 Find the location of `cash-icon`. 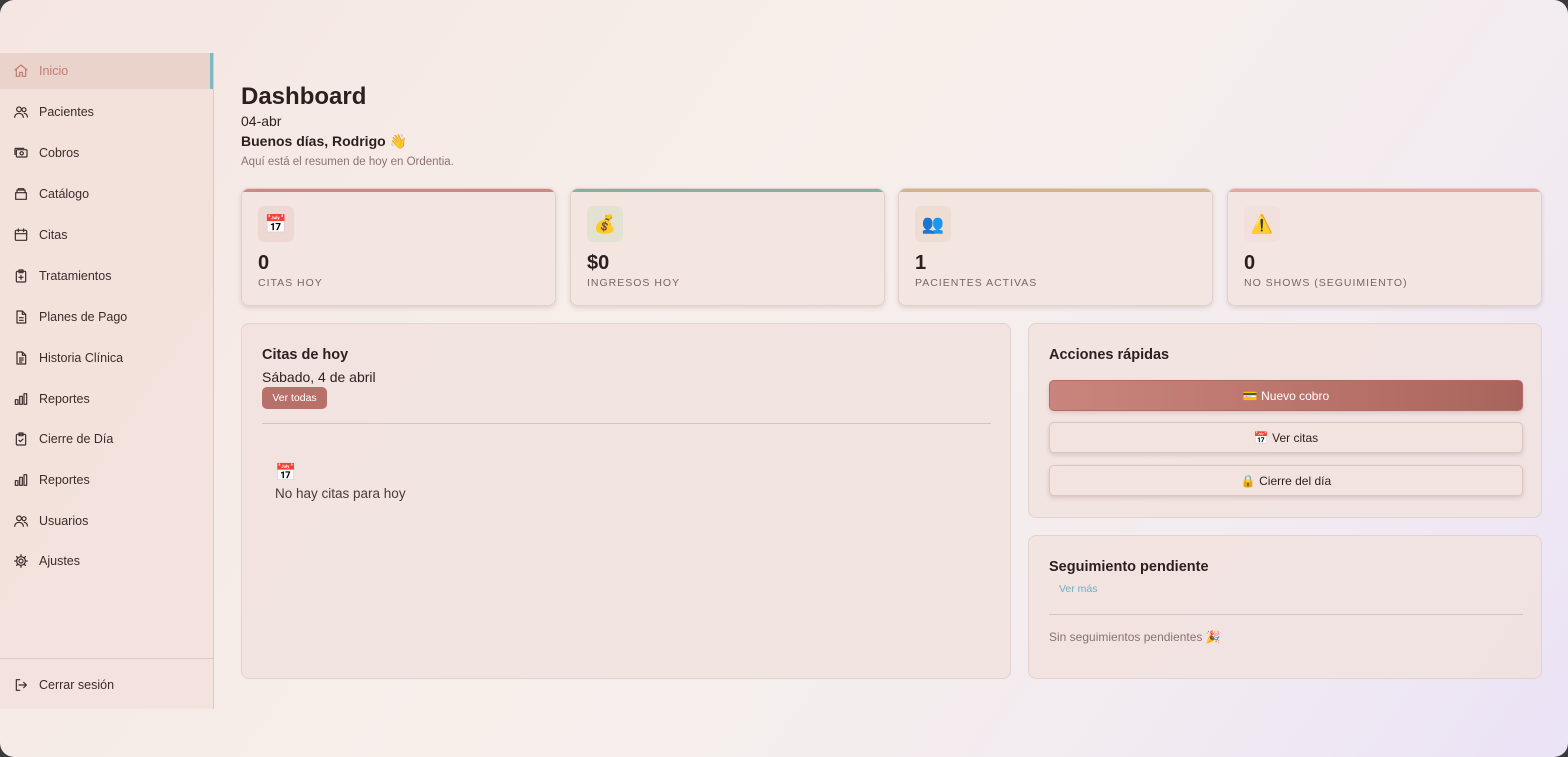

cash-icon is located at coordinates (21, 152).